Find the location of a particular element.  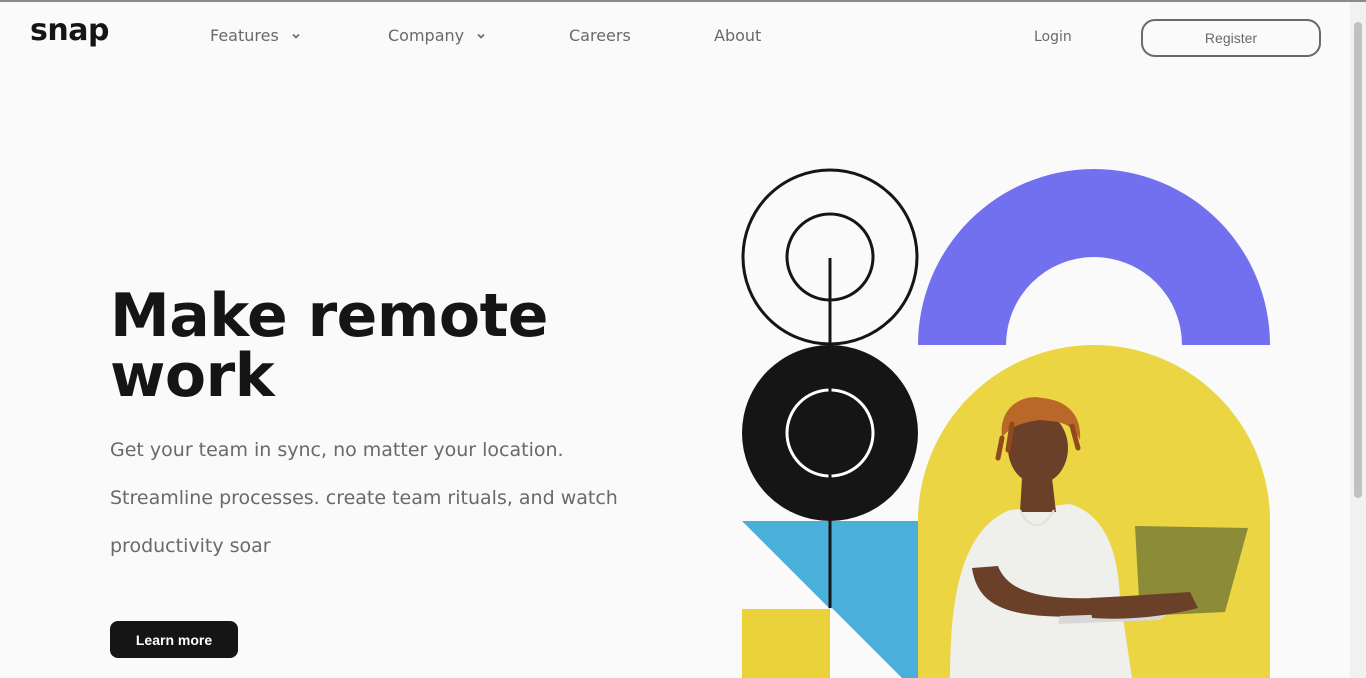

nav-item-label: Features is located at coordinates (244, 35).